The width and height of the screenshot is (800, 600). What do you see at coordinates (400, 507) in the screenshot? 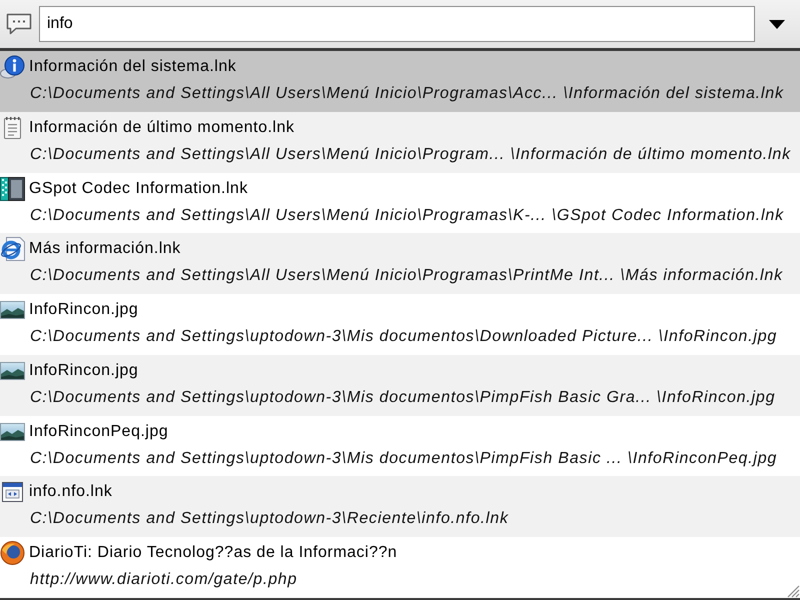
I see `result-item: info.nfo.lnk C:\Documents and Settings\uptodown-3\Reciente\info.nfo.lnk` at bounding box center [400, 507].